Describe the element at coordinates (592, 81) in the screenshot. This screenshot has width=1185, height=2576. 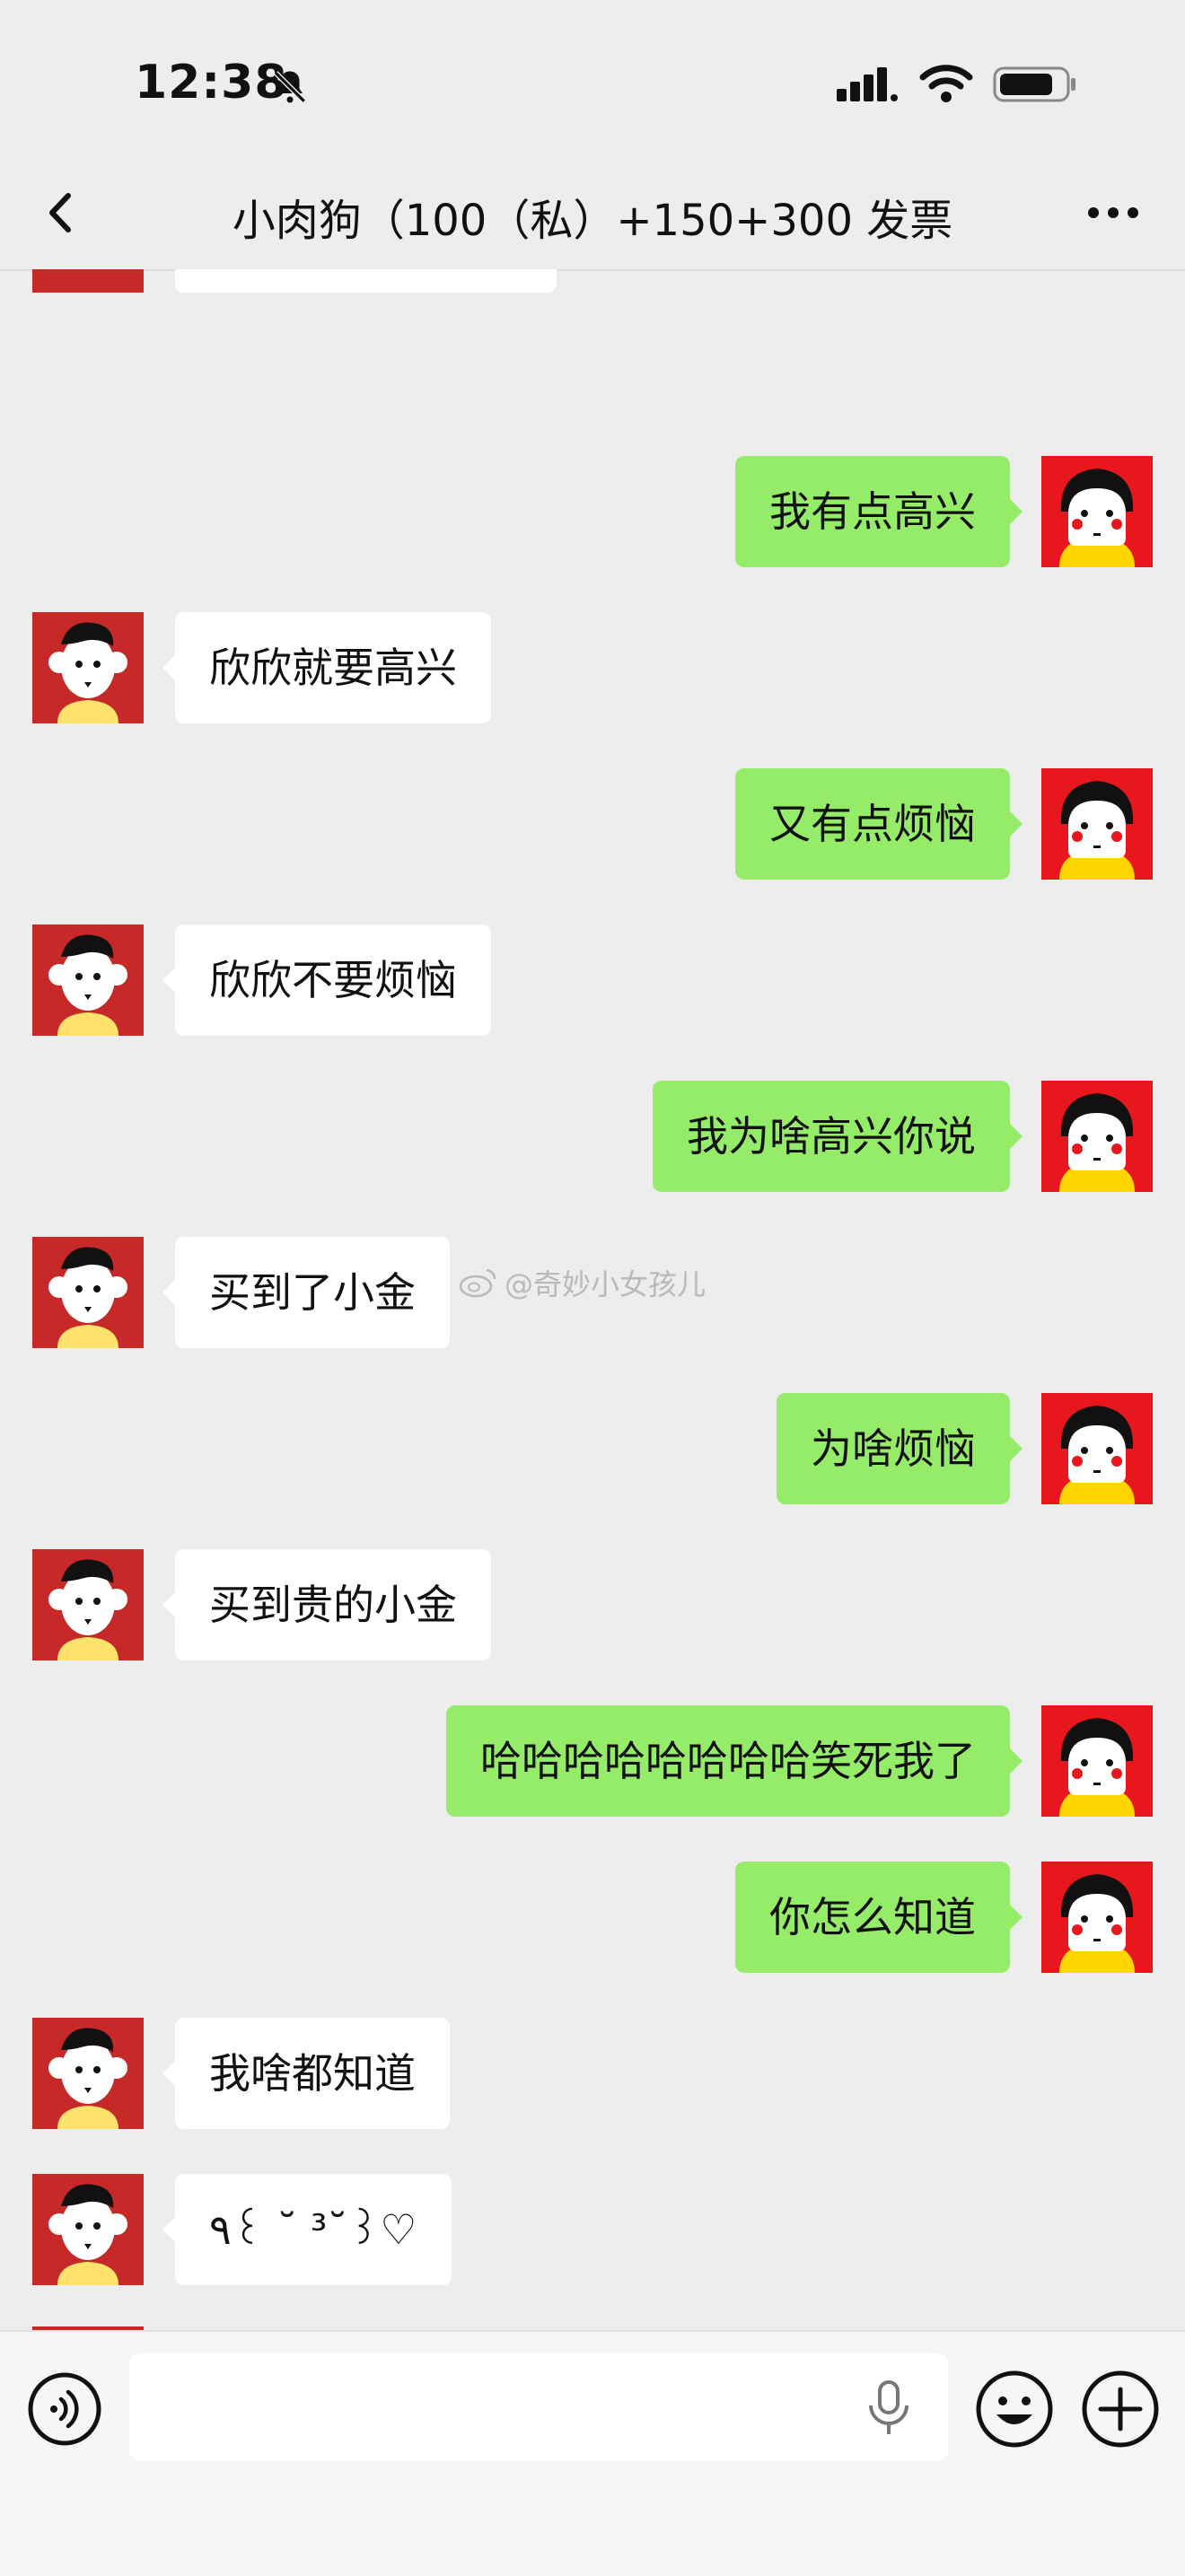
I see `status-bar: 12:38` at that location.